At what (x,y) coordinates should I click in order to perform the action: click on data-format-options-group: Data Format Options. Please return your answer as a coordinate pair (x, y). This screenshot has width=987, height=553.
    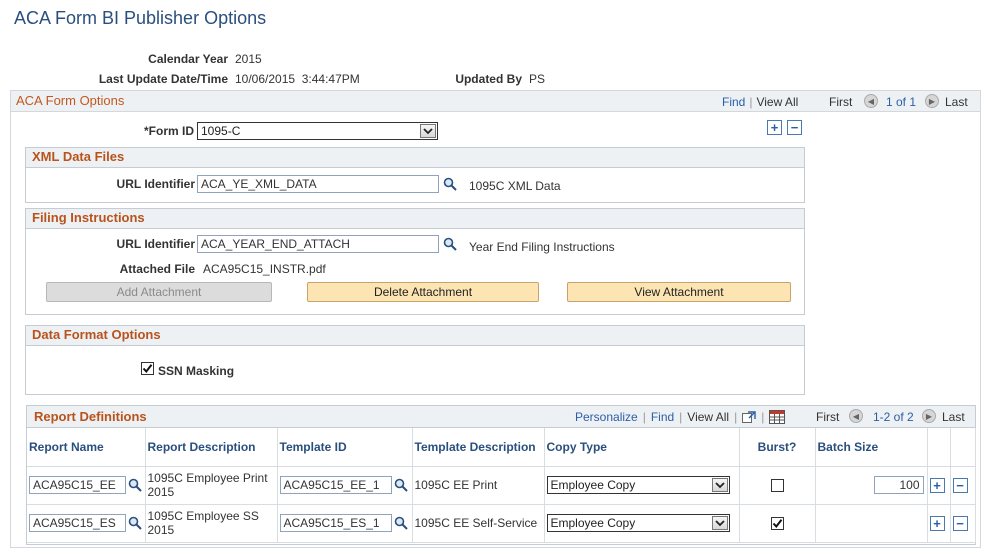
    Looking at the image, I should click on (415, 360).